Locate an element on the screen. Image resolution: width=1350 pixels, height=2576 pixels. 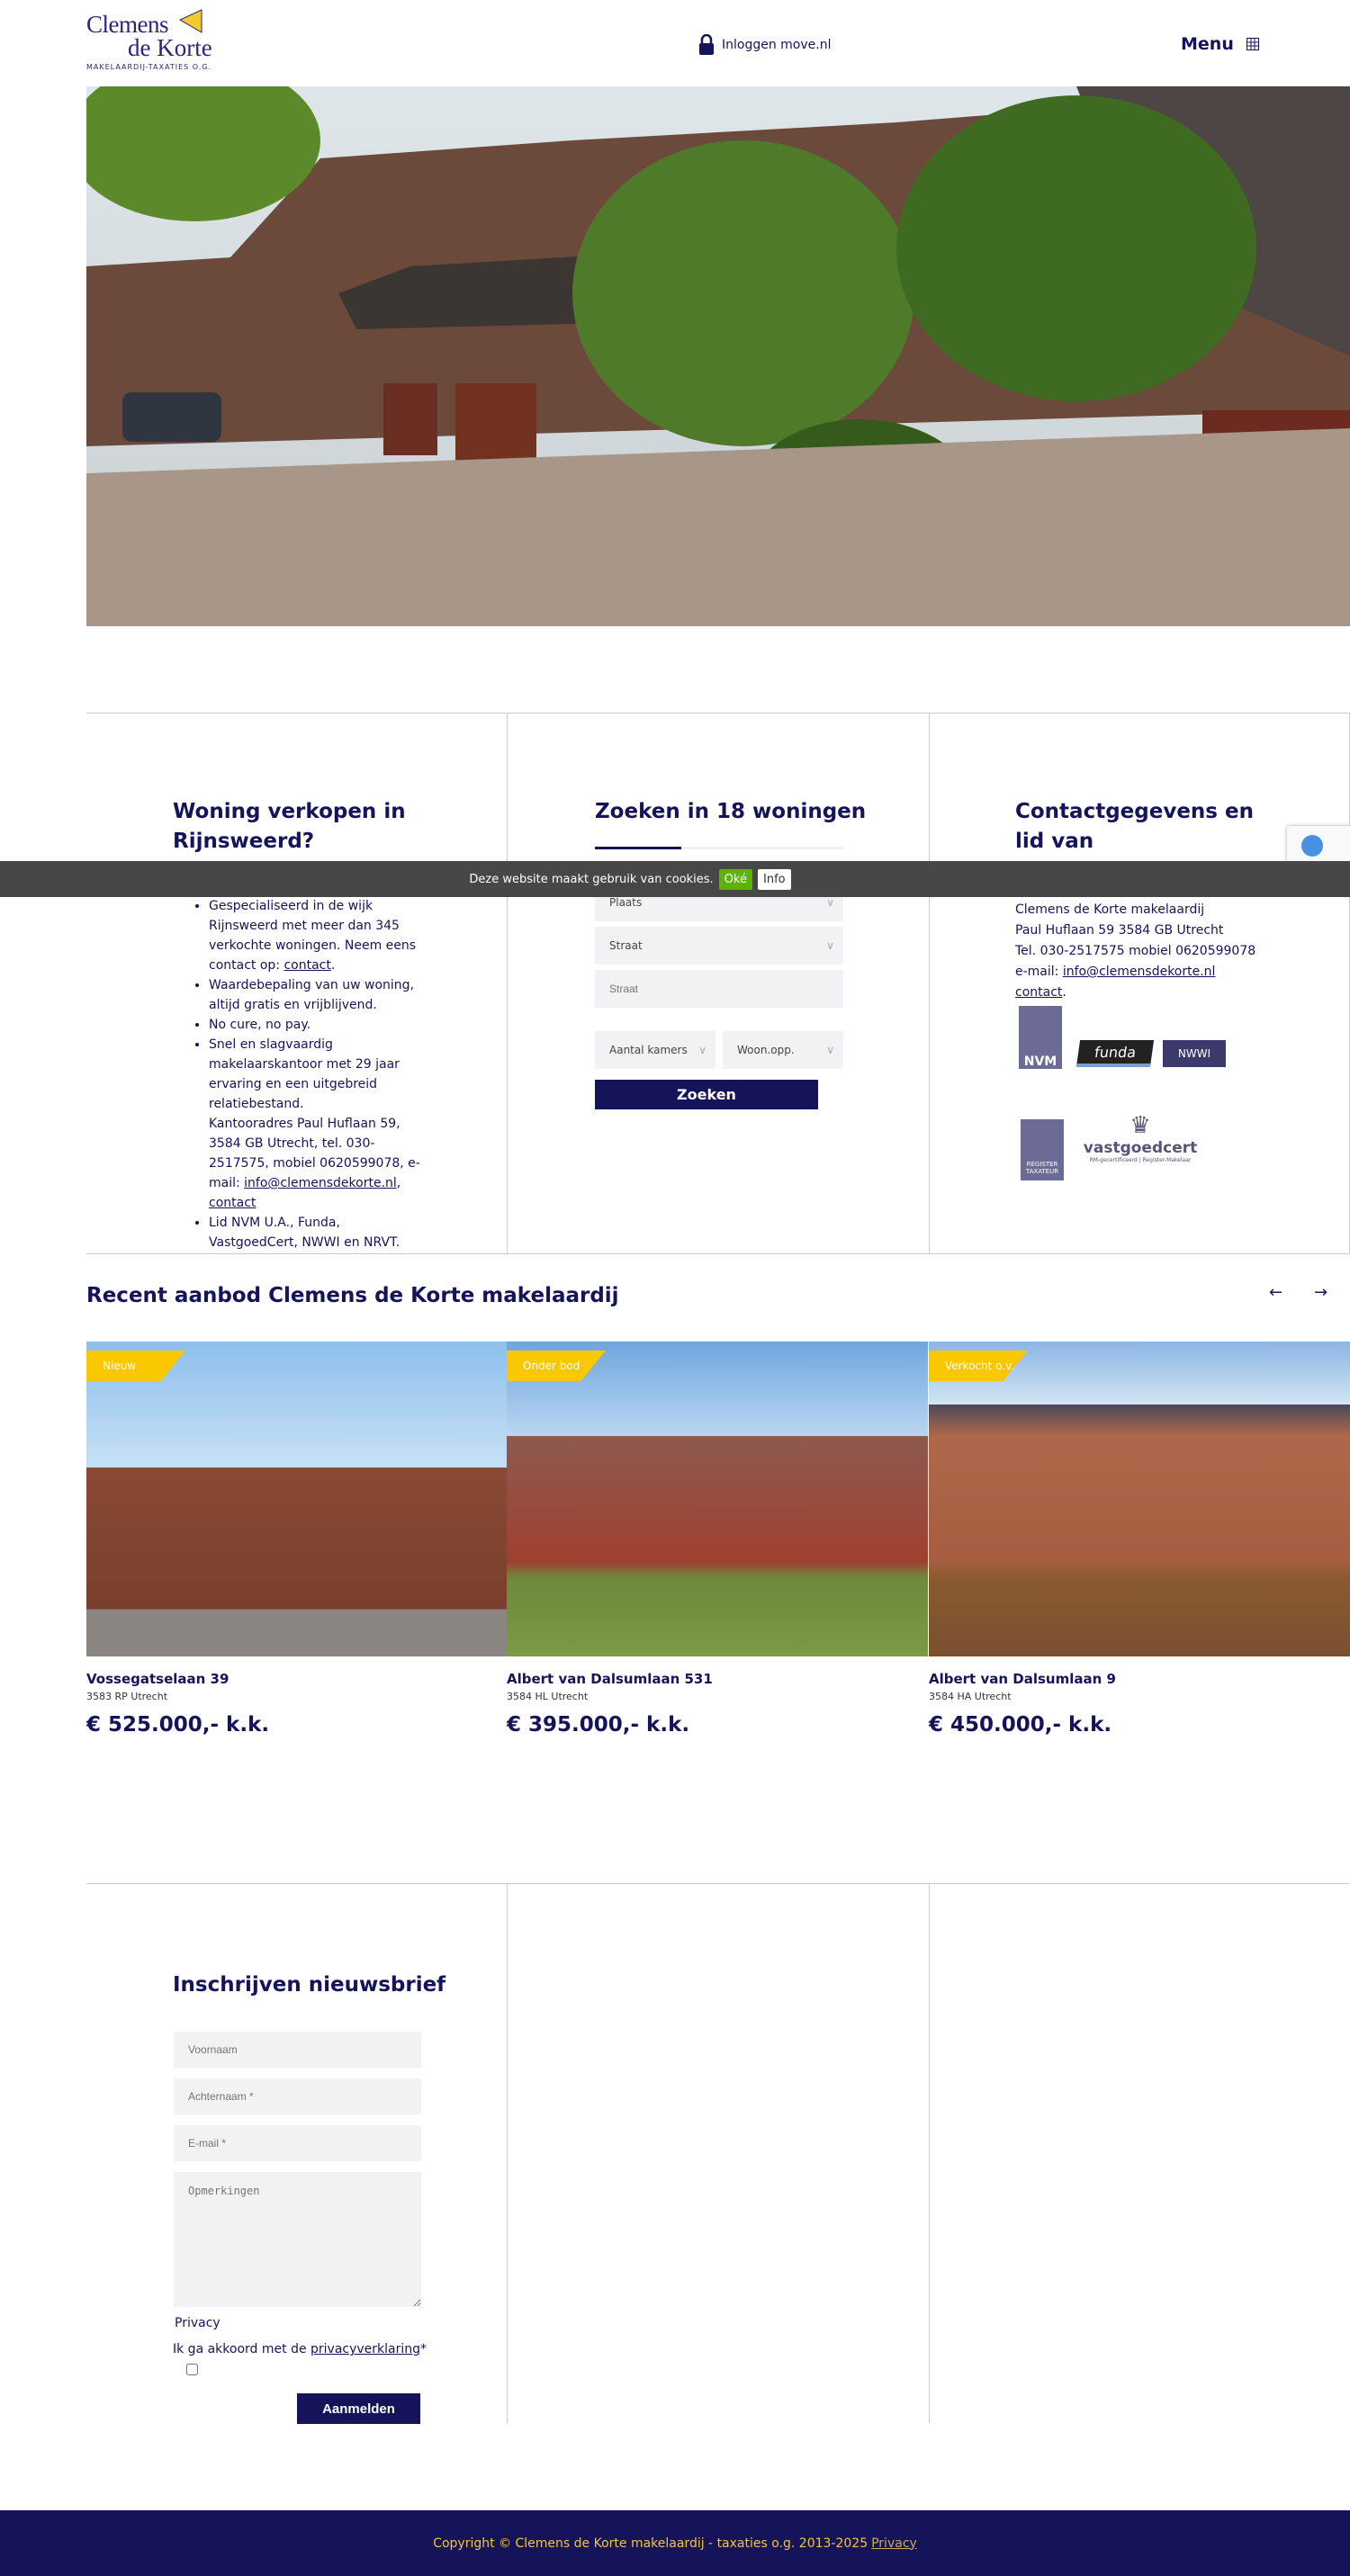
achternaam-input is located at coordinates (297, 2096).